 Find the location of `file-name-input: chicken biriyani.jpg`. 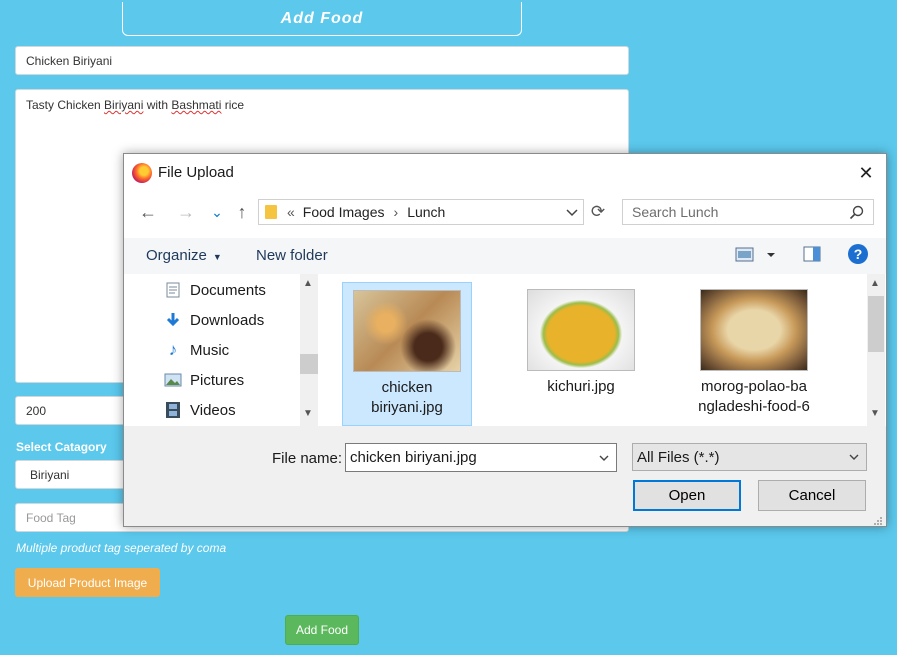

file-name-input: chicken biriyani.jpg is located at coordinates (481, 457).